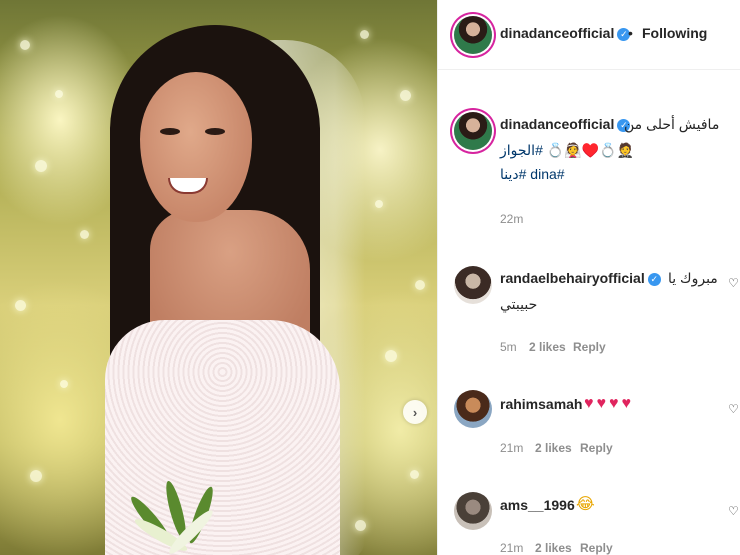  I want to click on post-header: dinadanceofficial ✓ • Following, so click(589, 35).